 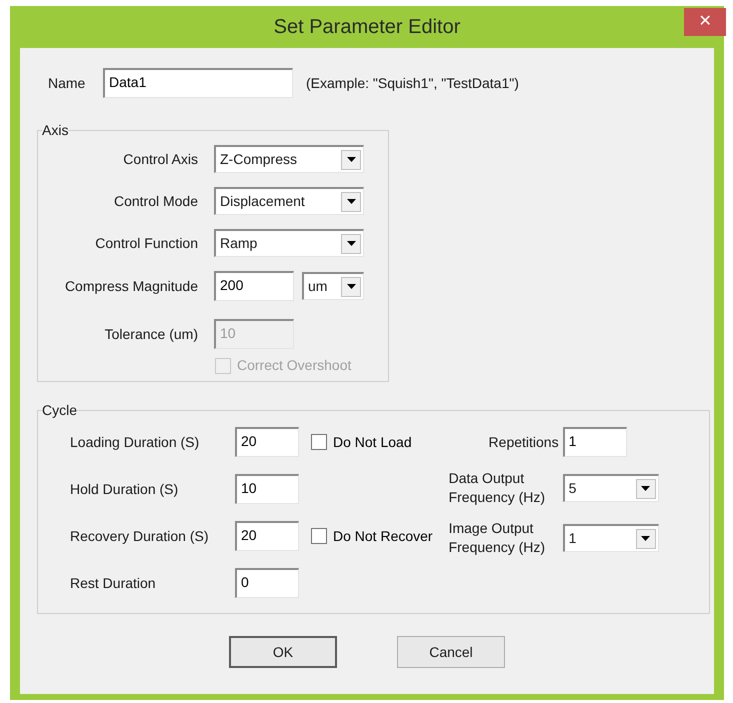 I want to click on input-field: 1, so click(x=594, y=442).